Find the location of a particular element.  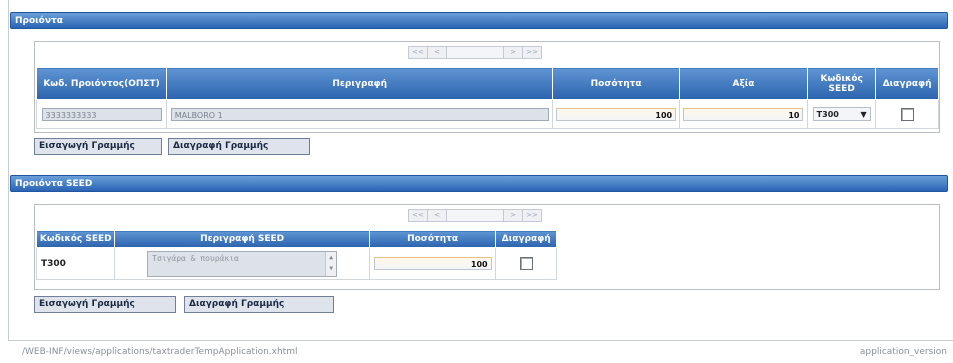

column-header-description: Περιγραφή is located at coordinates (360, 83).